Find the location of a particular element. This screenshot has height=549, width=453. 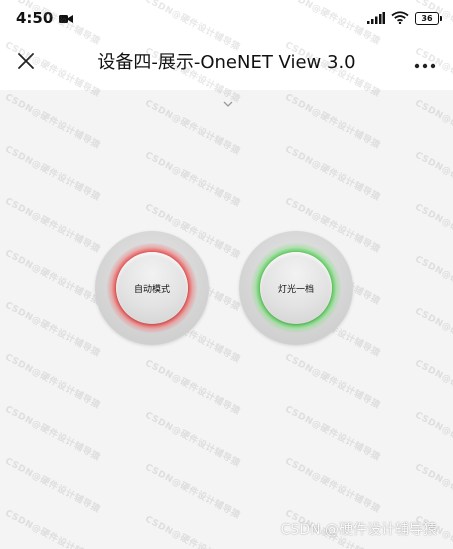

more-button is located at coordinates (425, 63).